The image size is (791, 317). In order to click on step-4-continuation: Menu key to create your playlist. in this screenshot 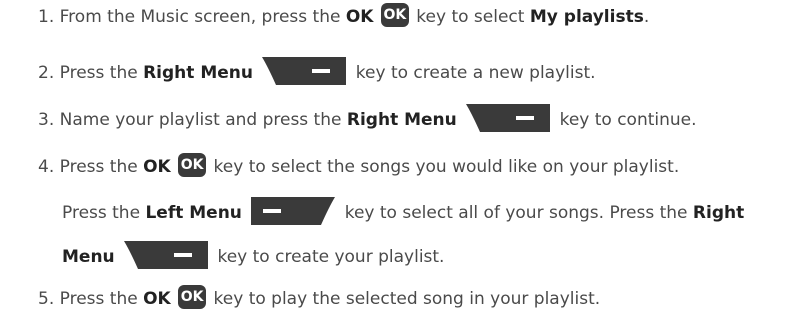, I will do `click(253, 255)`.